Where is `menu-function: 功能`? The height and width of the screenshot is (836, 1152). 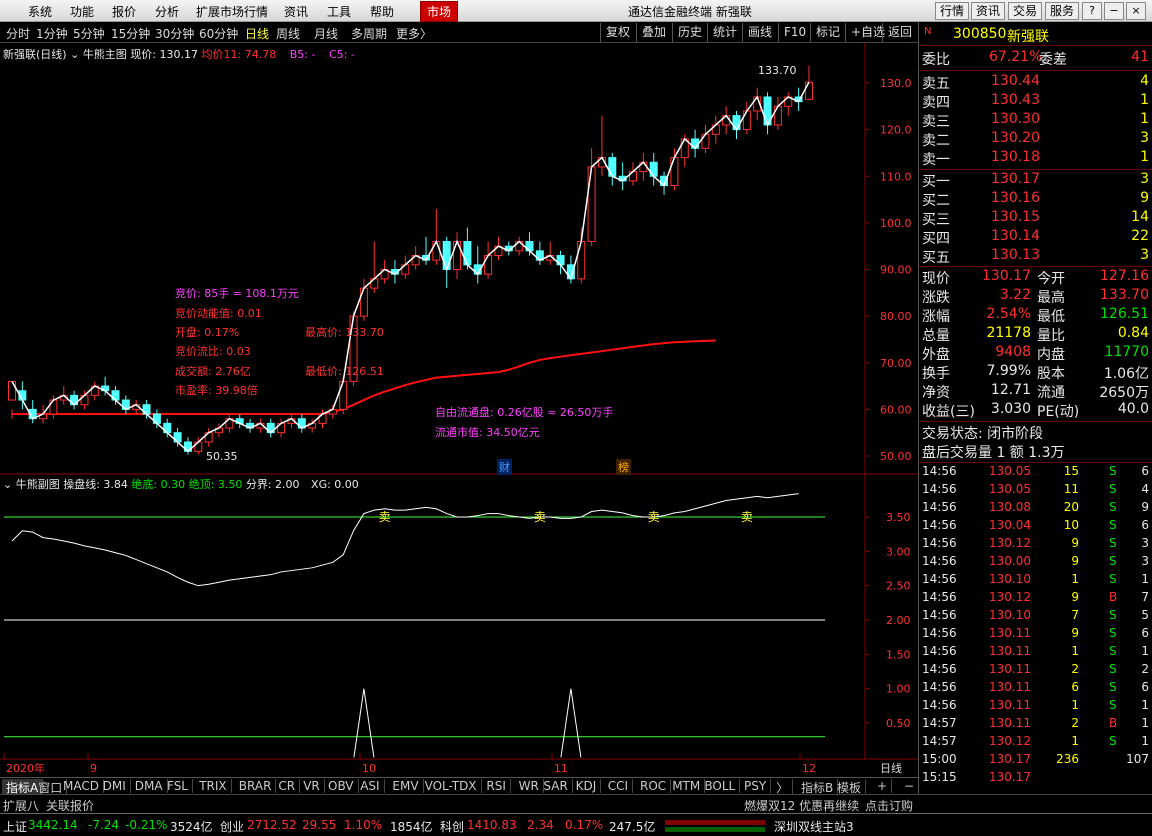
menu-function: 功能 is located at coordinates (82, 11).